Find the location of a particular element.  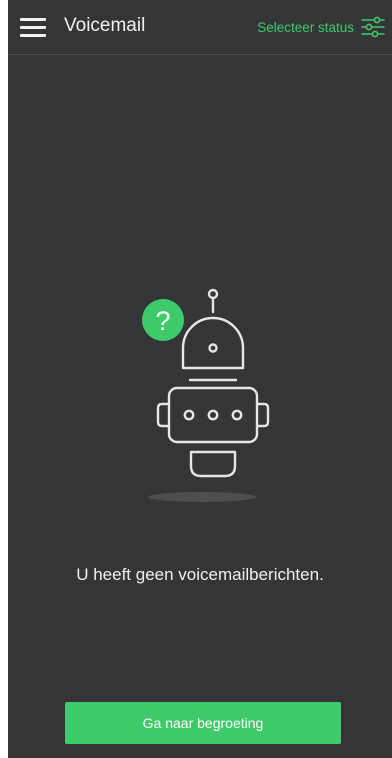

empty-state-message: U heeft geen voicemailberichten. is located at coordinates (200, 574).